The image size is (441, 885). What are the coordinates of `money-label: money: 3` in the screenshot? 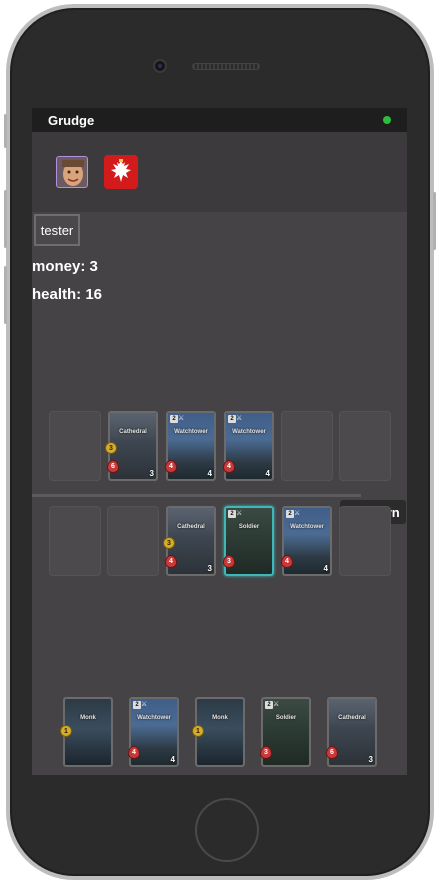 It's located at (65, 266).